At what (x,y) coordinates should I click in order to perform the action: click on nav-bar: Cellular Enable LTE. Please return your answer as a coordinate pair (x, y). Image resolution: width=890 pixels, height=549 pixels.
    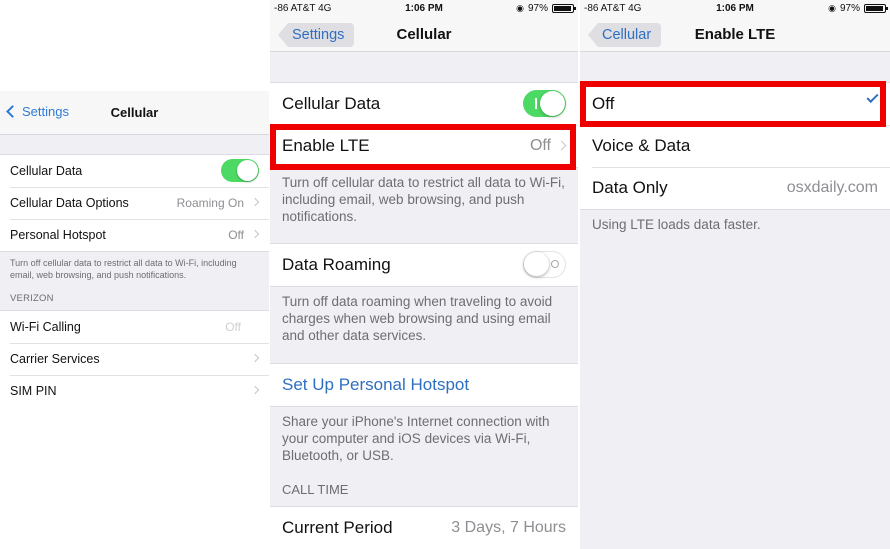
    Looking at the image, I should click on (735, 35).